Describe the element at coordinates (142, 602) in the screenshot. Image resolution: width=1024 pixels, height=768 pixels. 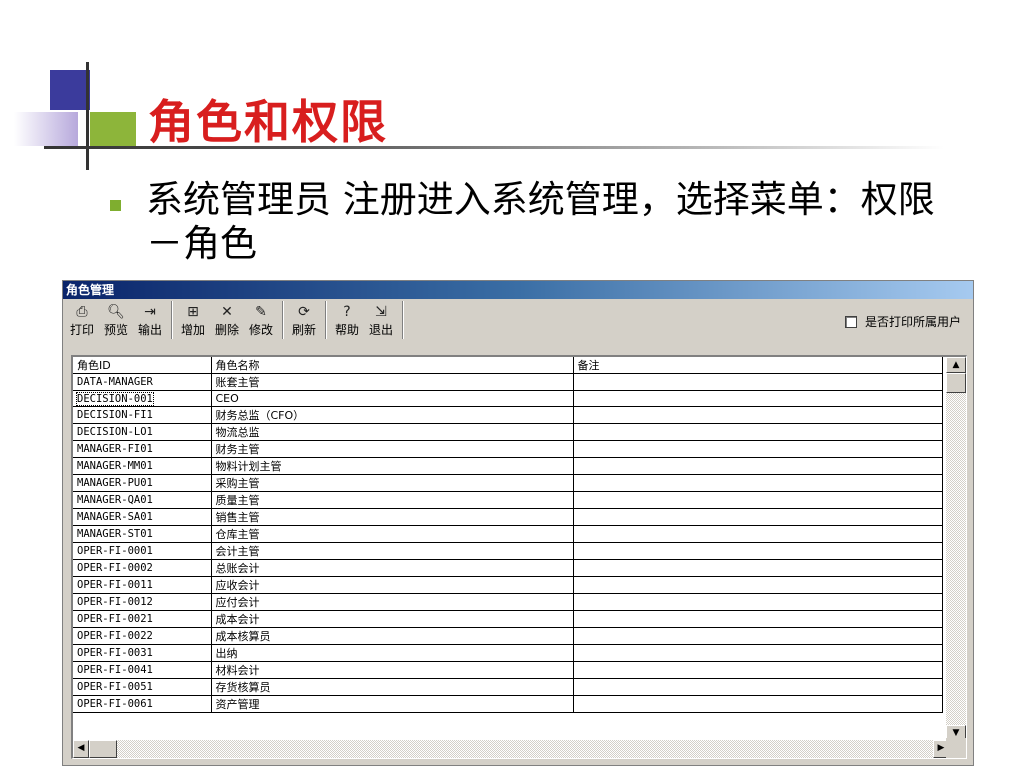
I see `cell-role-id: OPER-FI-0012` at that location.